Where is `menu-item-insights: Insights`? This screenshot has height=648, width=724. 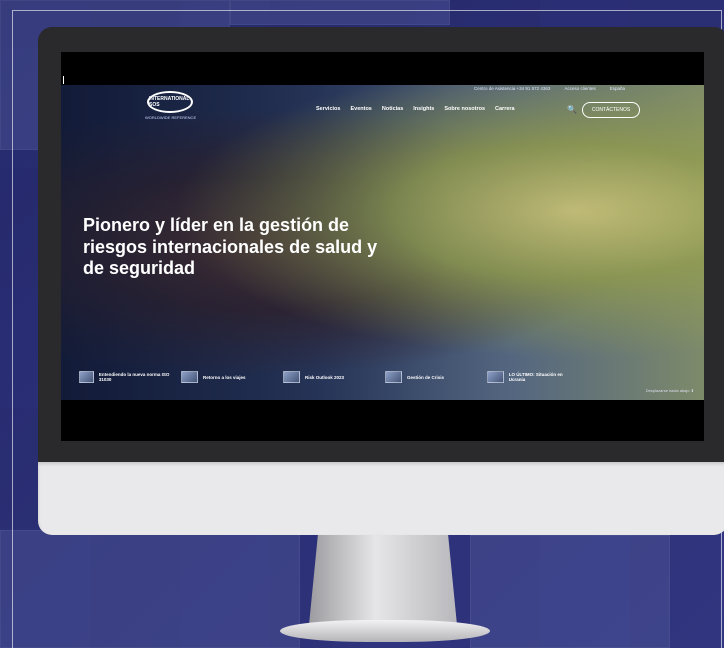 menu-item-insights: Insights is located at coordinates (423, 109).